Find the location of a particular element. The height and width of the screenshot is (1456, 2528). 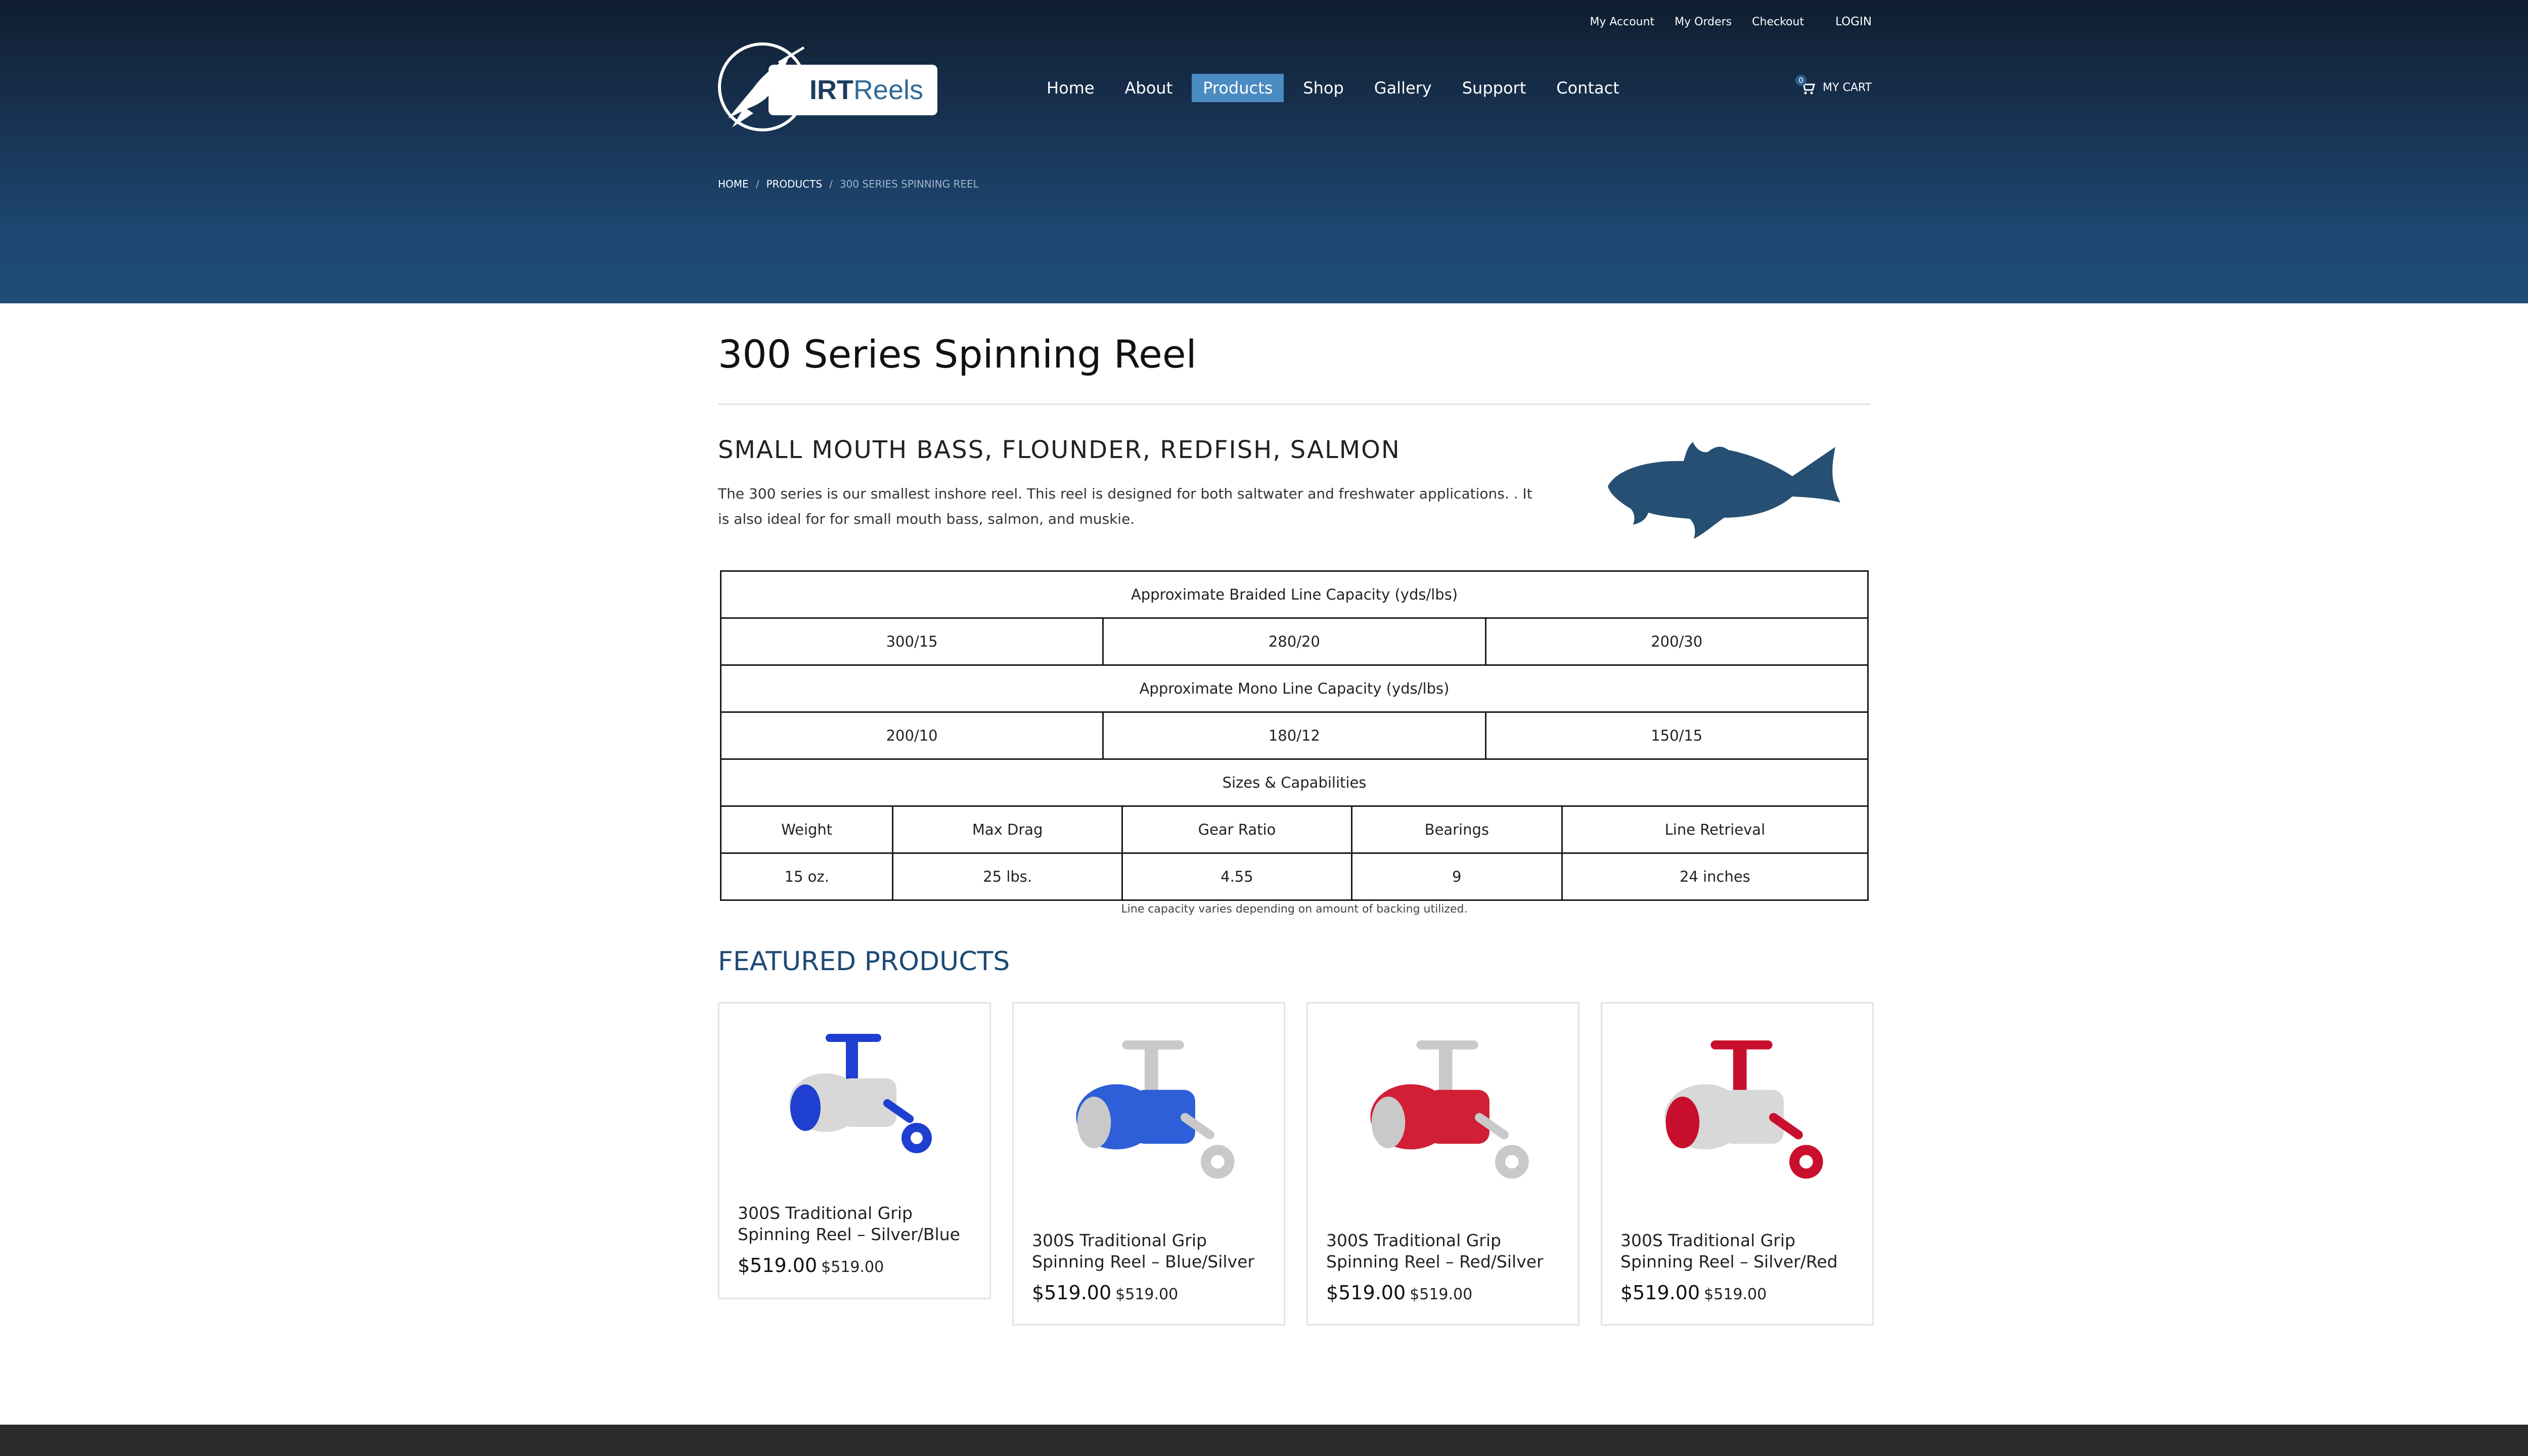

shopping-cart-icon: 0 is located at coordinates (1806, 85).